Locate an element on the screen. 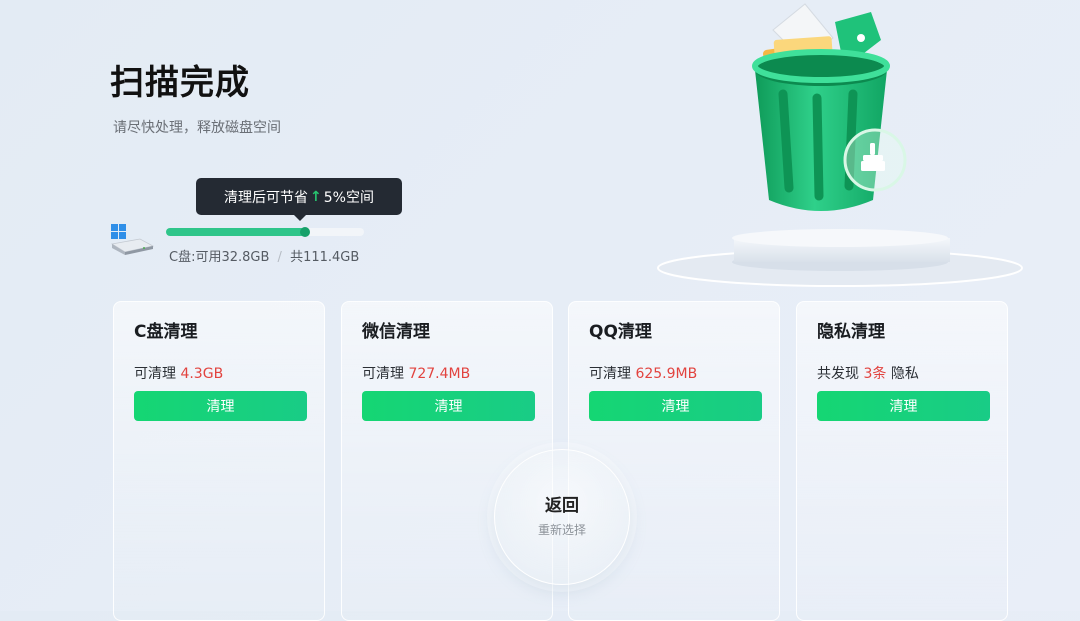 The image size is (1080, 621). card-title: QQ清理 is located at coordinates (620, 332).